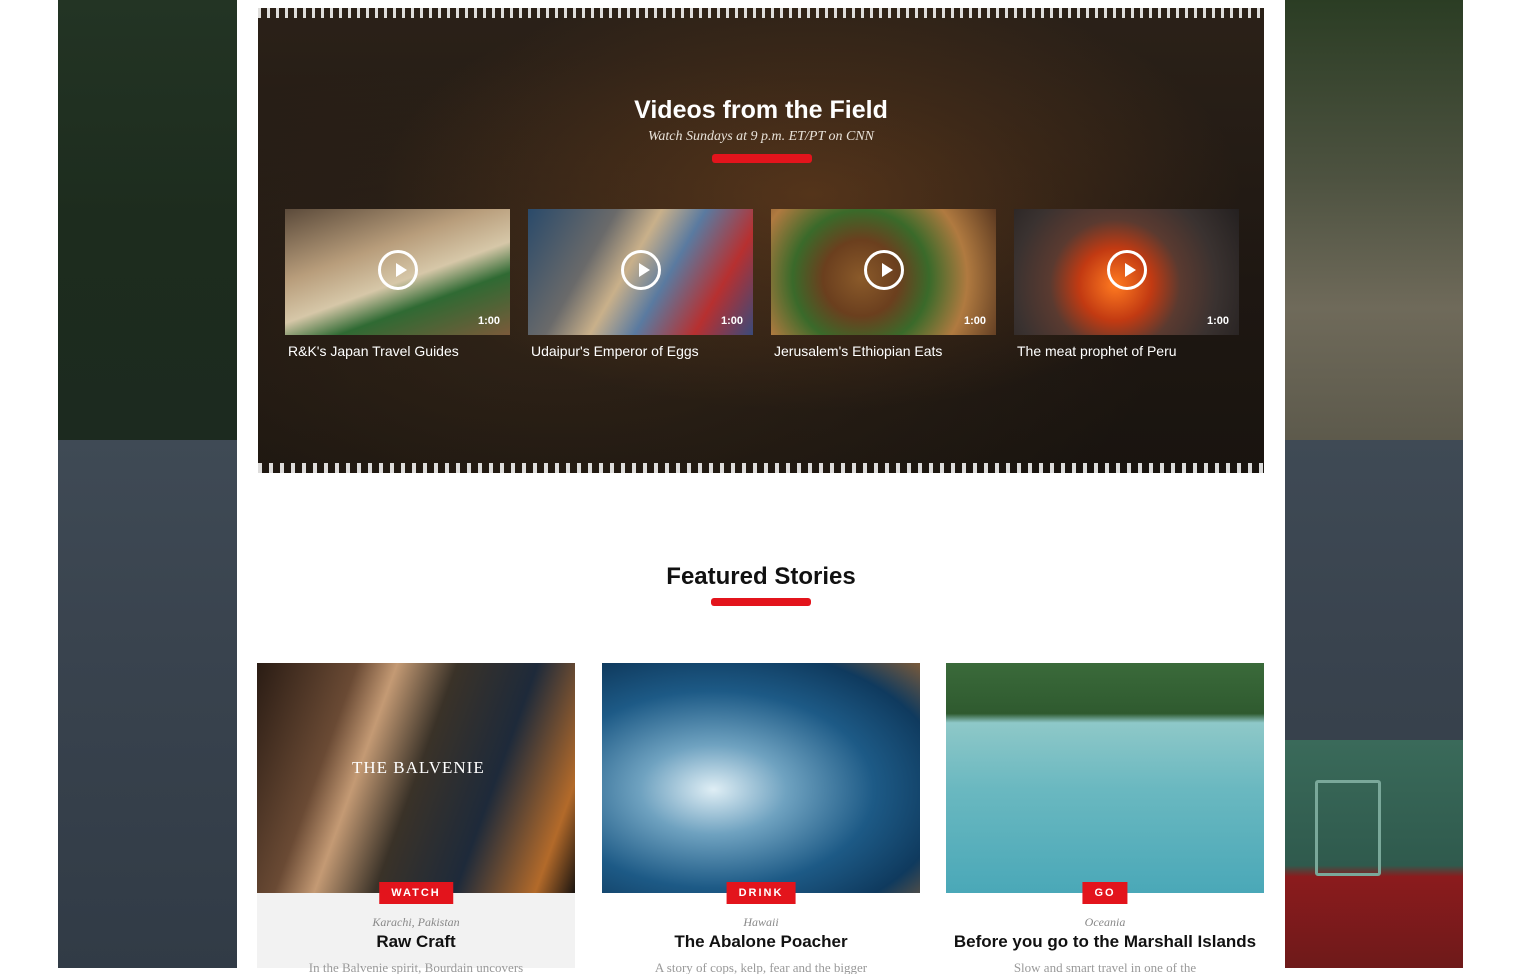 The width and height of the screenshot is (1521, 974). What do you see at coordinates (158, 220) in the screenshot?
I see `background-forest` at bounding box center [158, 220].